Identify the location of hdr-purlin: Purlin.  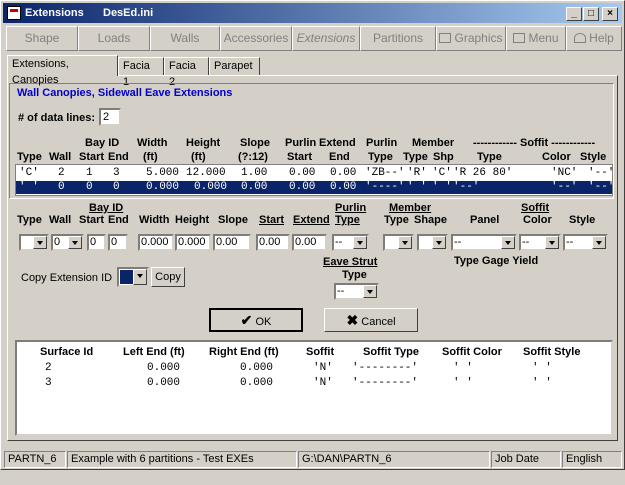
(301, 143).